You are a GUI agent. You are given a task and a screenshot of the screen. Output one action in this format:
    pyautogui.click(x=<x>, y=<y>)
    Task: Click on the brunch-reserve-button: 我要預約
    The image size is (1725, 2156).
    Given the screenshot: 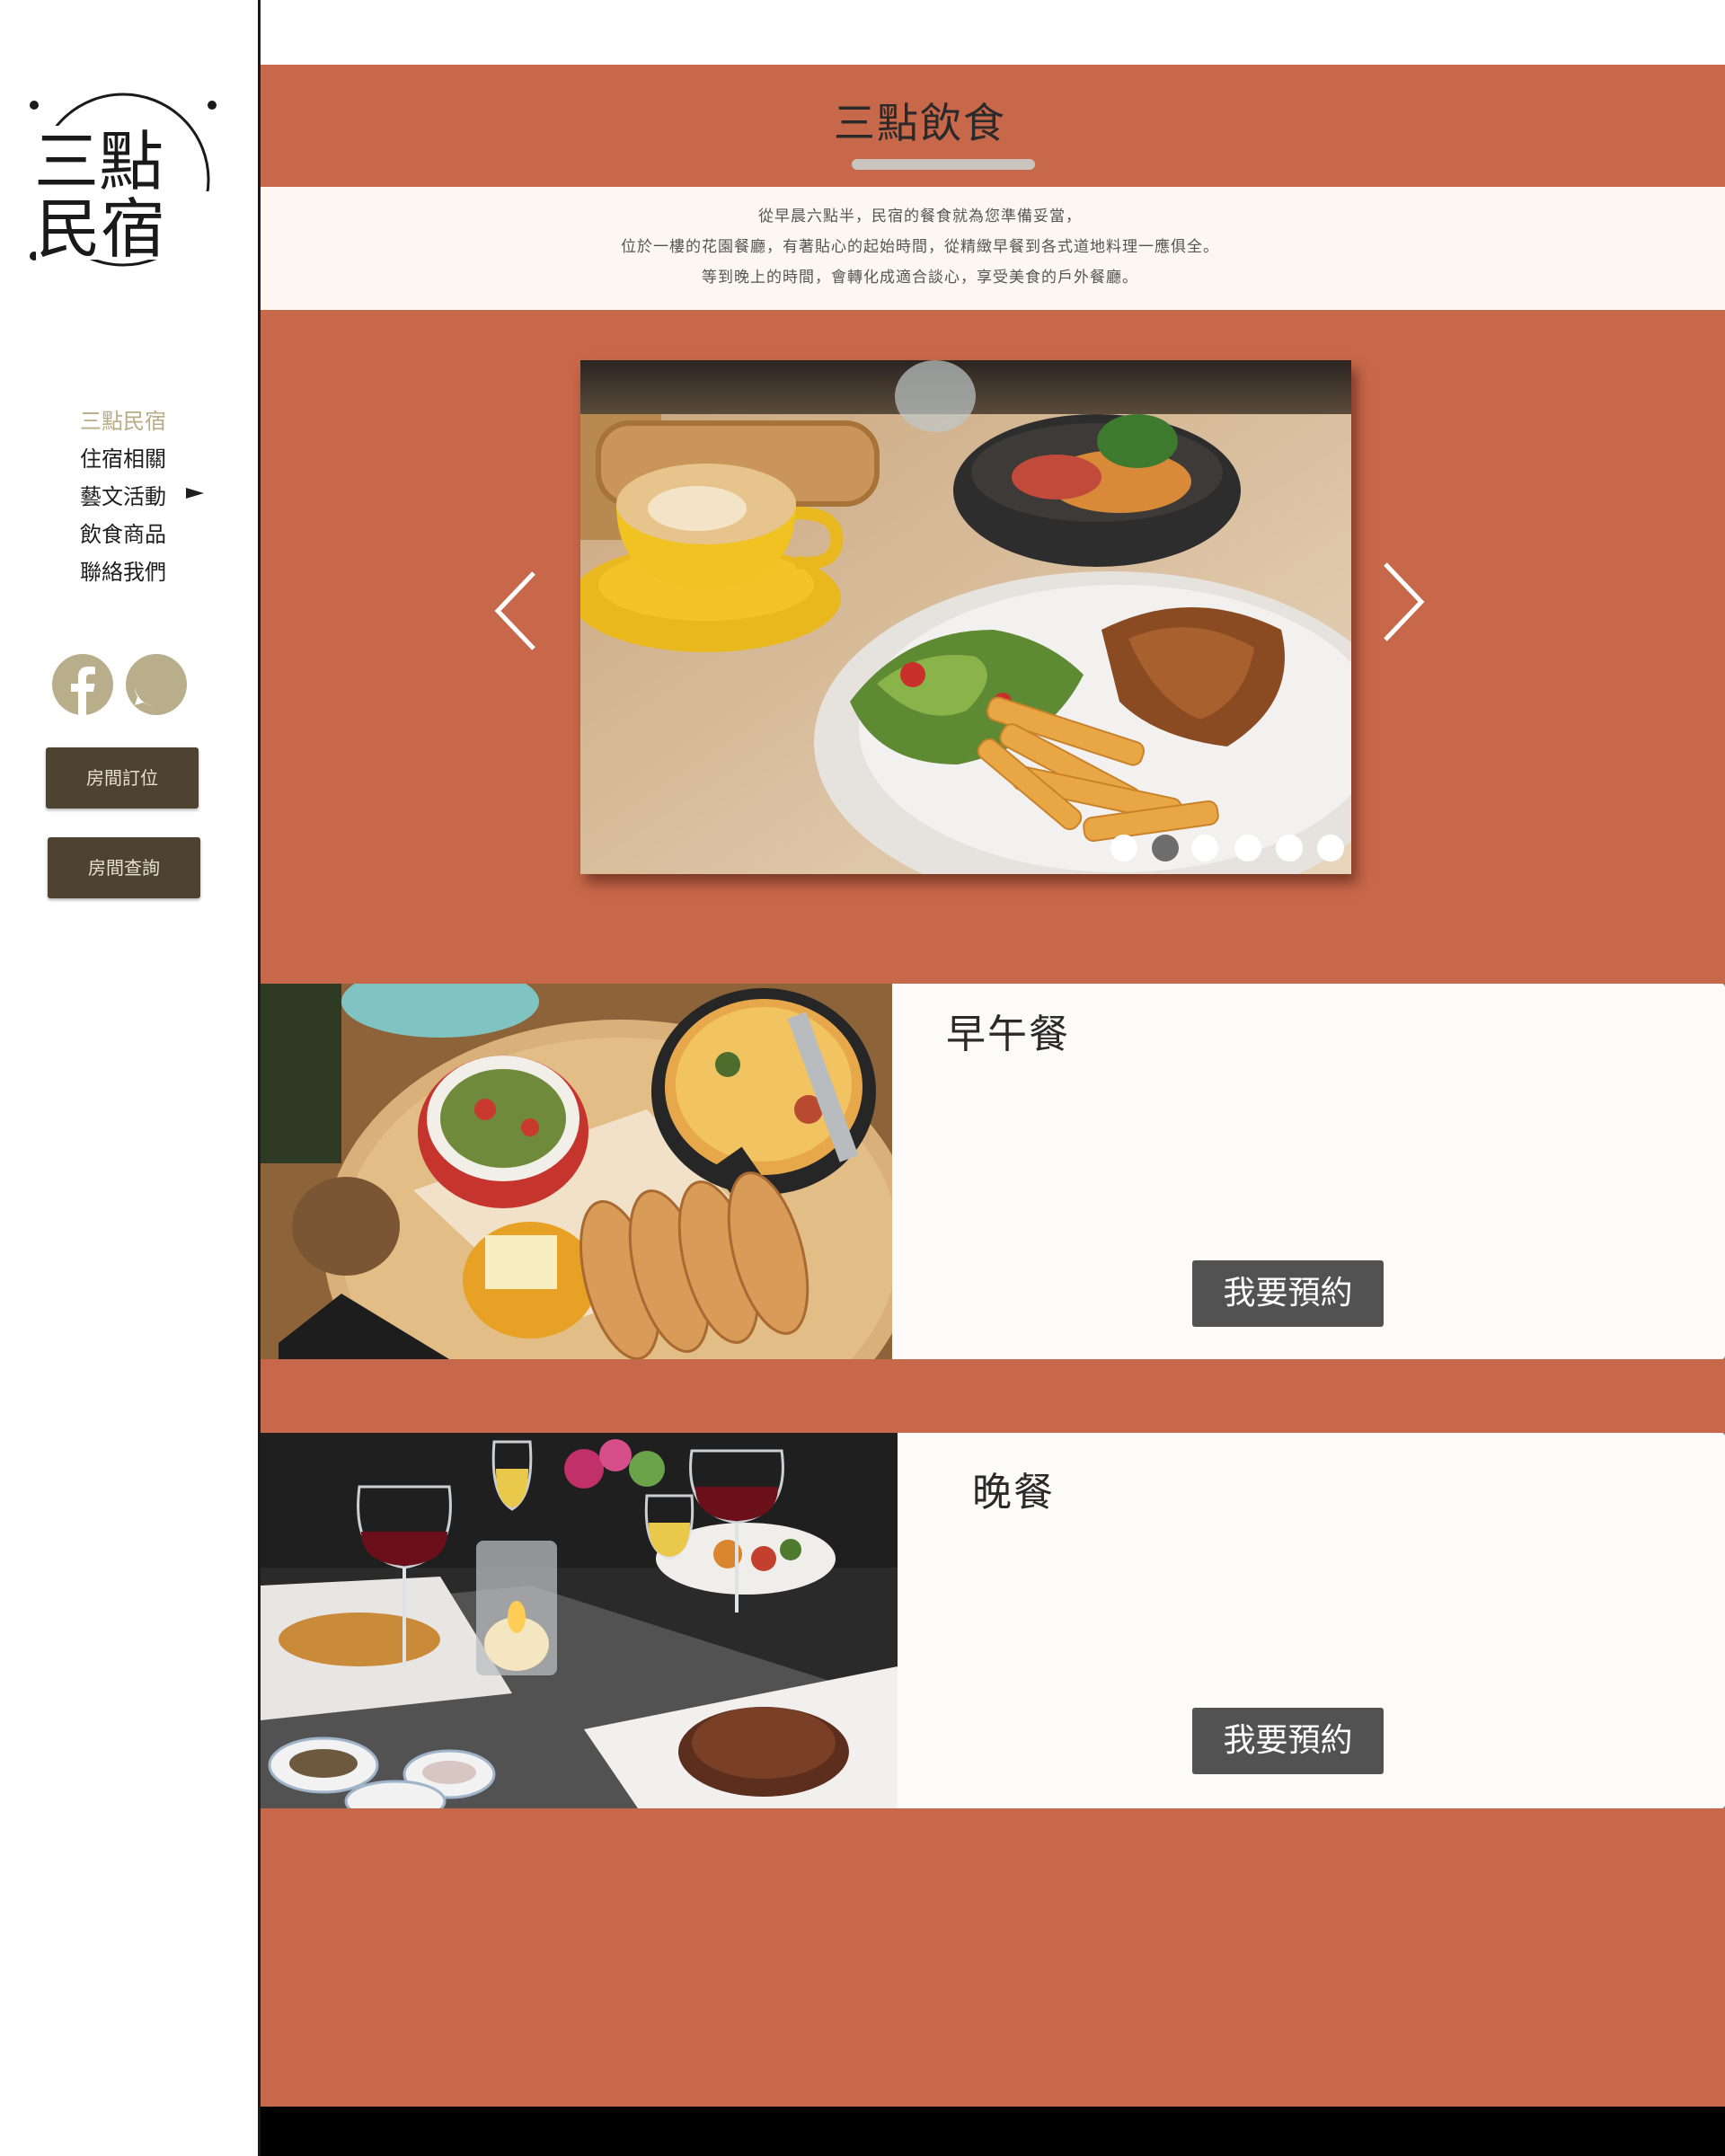 What is the action you would take?
    pyautogui.click(x=1288, y=1293)
    